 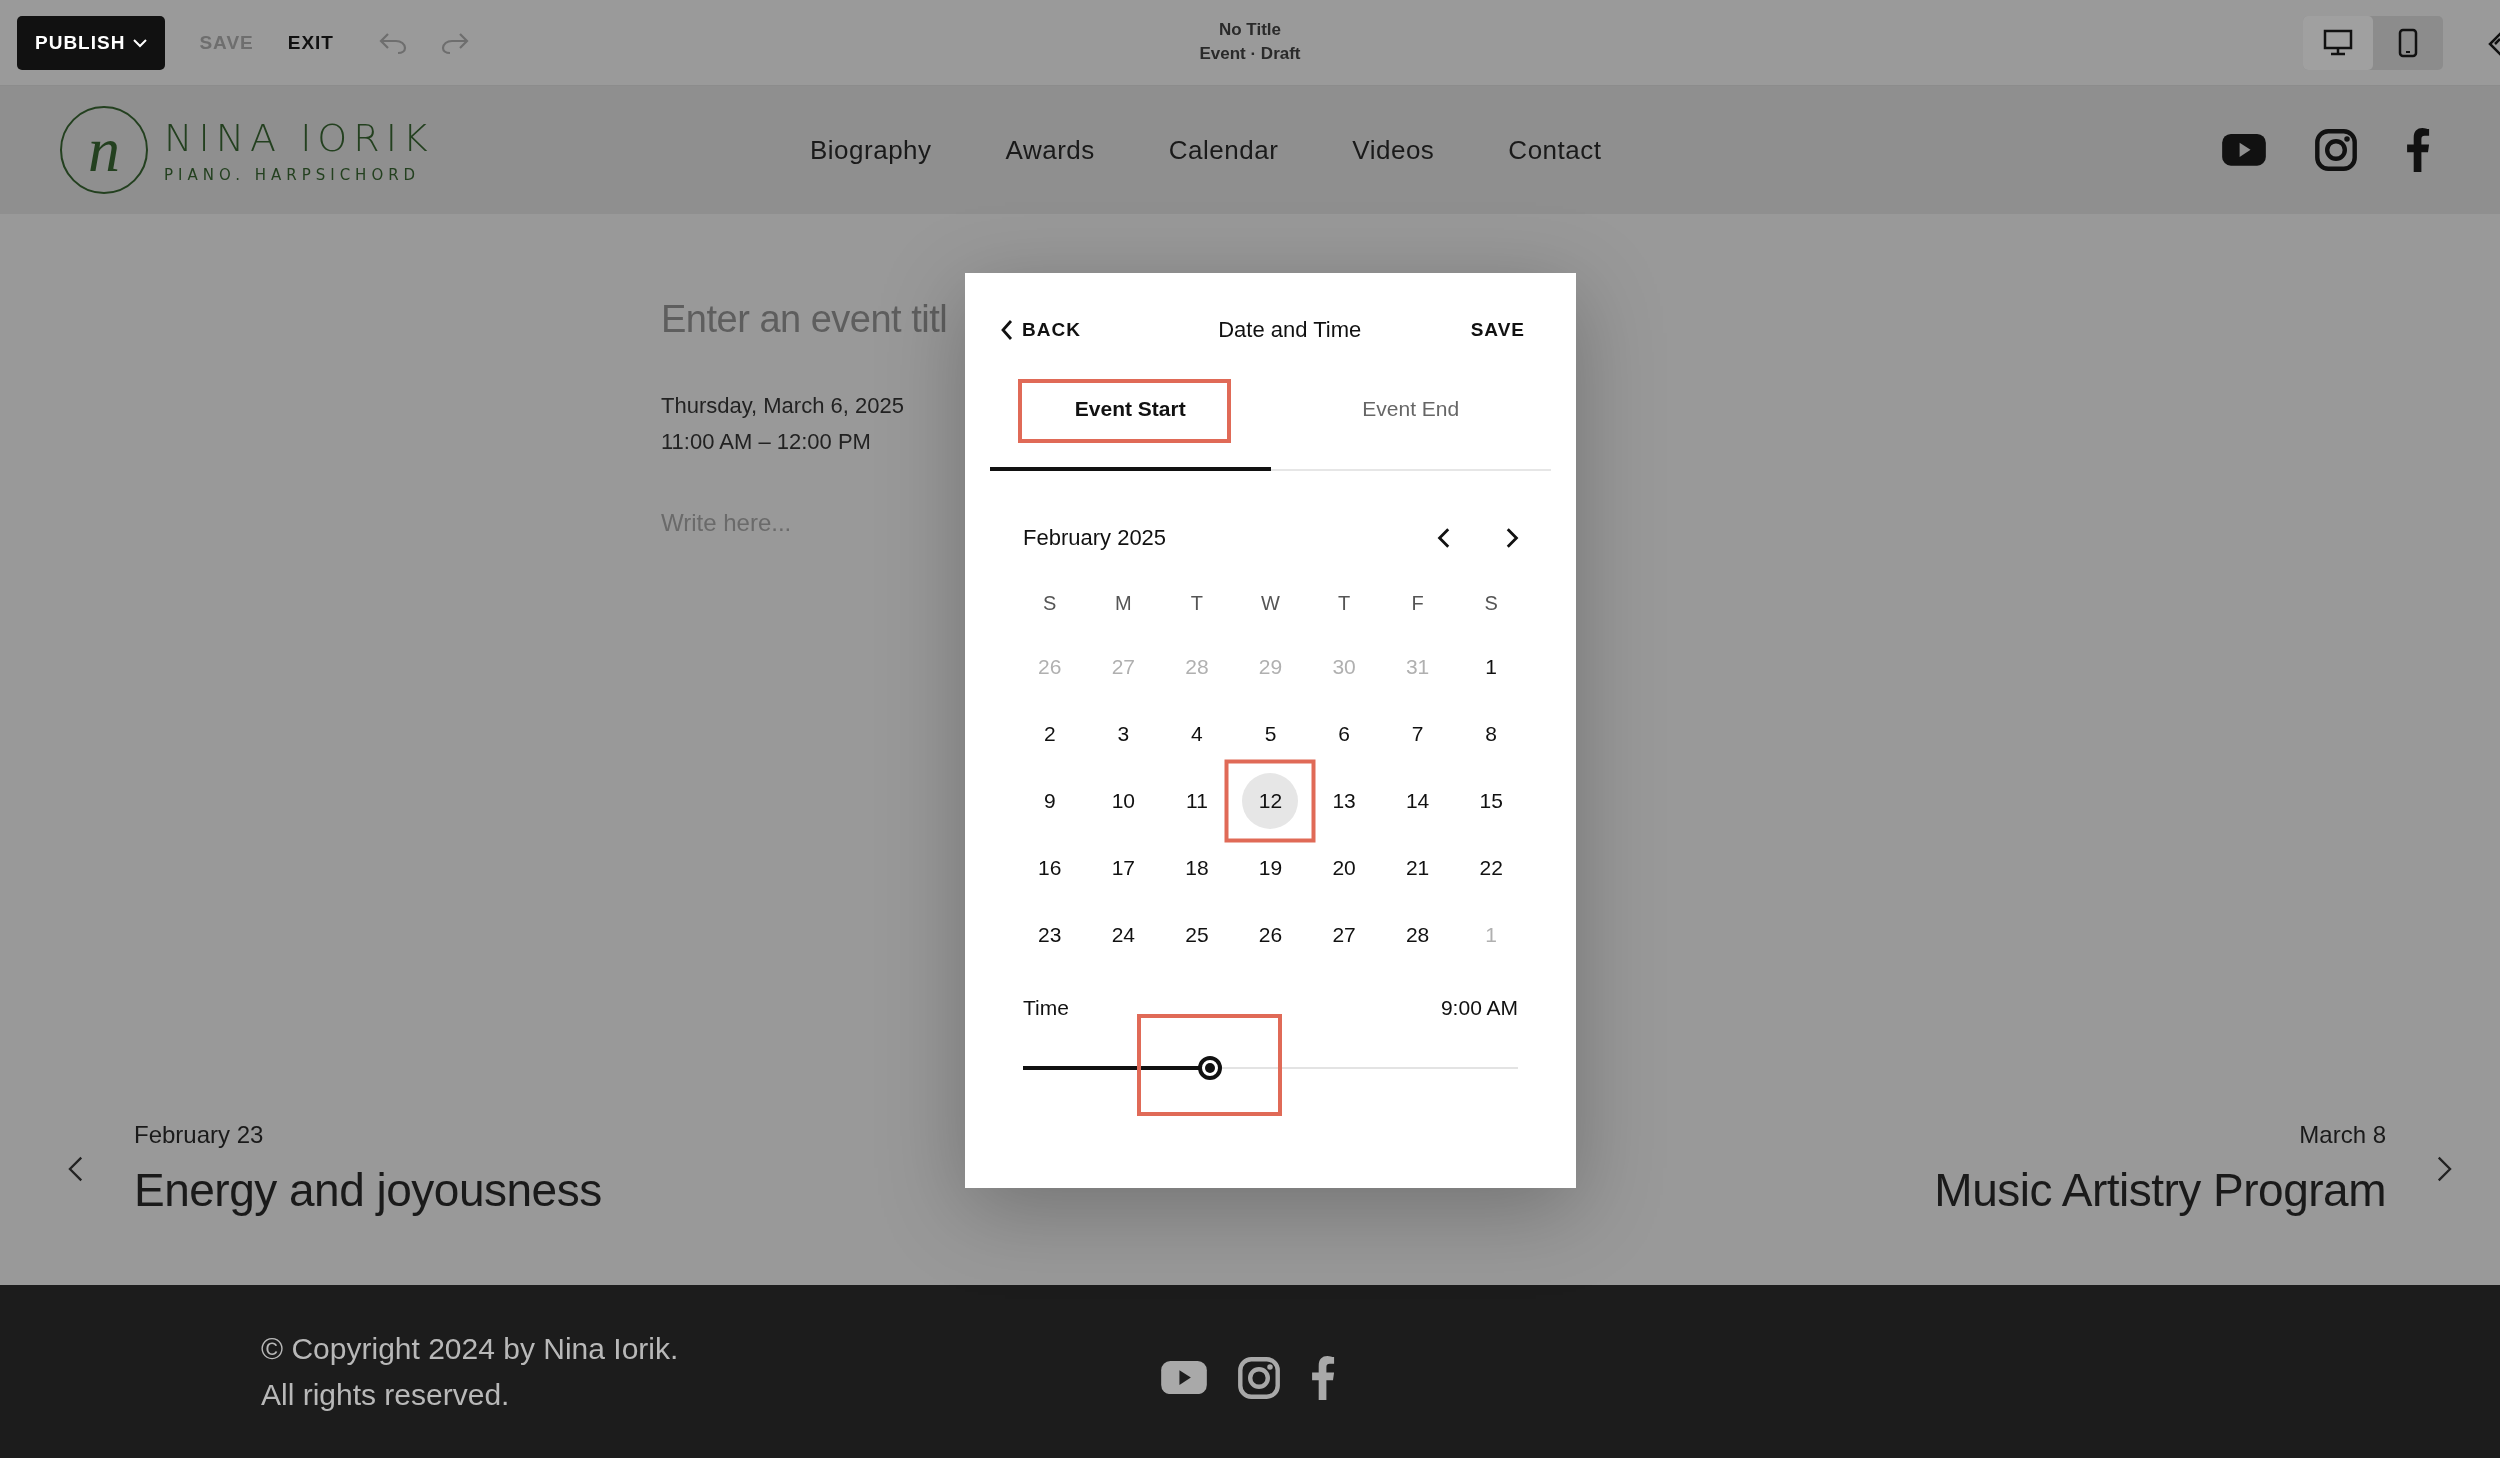 I want to click on caret-icon, so click(x=140, y=42).